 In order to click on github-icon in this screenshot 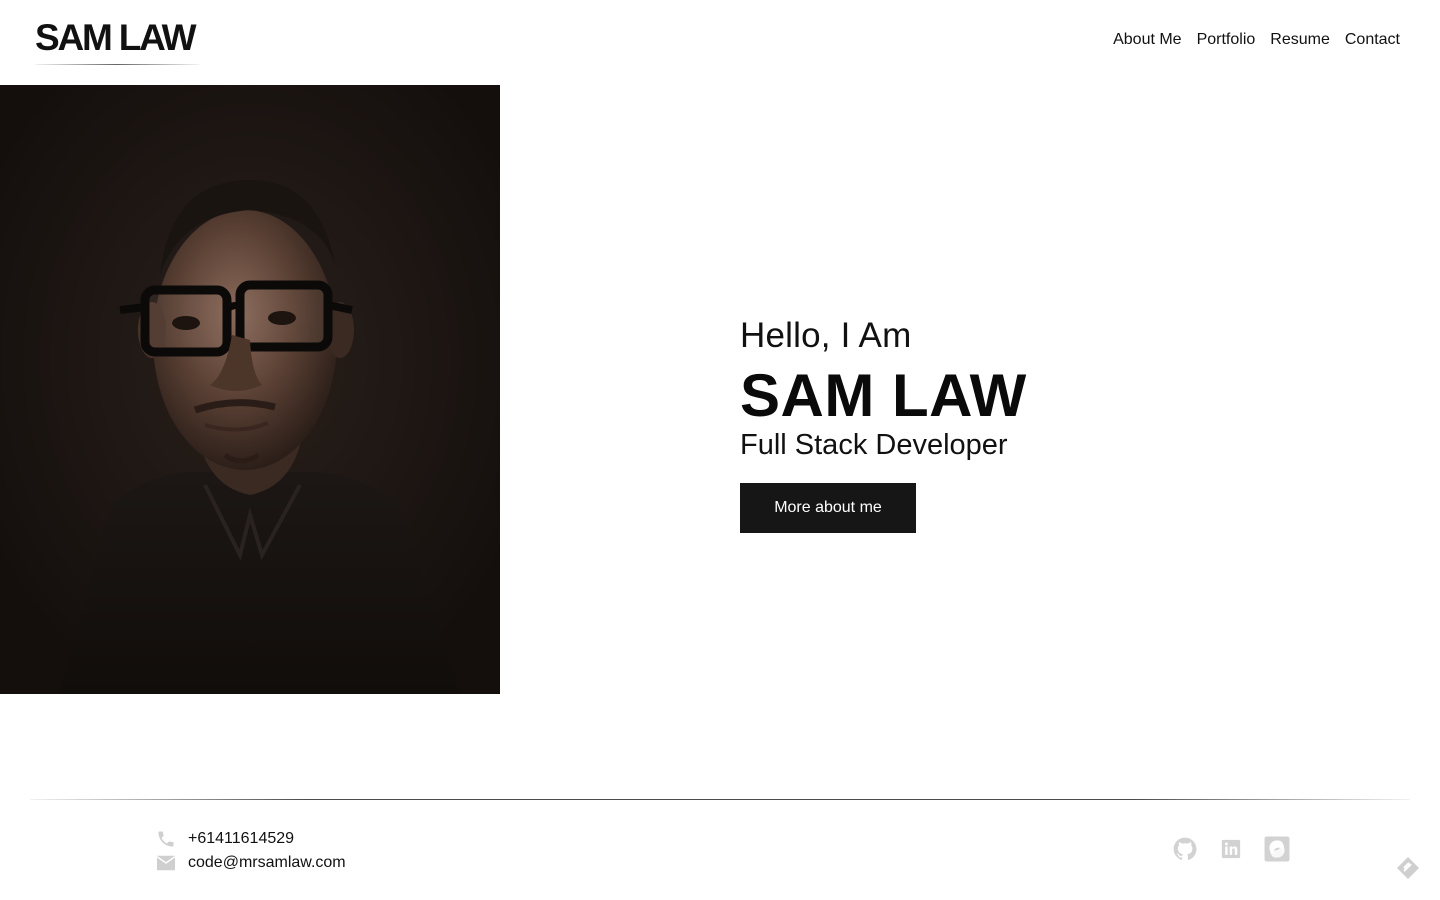, I will do `click(1185, 849)`.